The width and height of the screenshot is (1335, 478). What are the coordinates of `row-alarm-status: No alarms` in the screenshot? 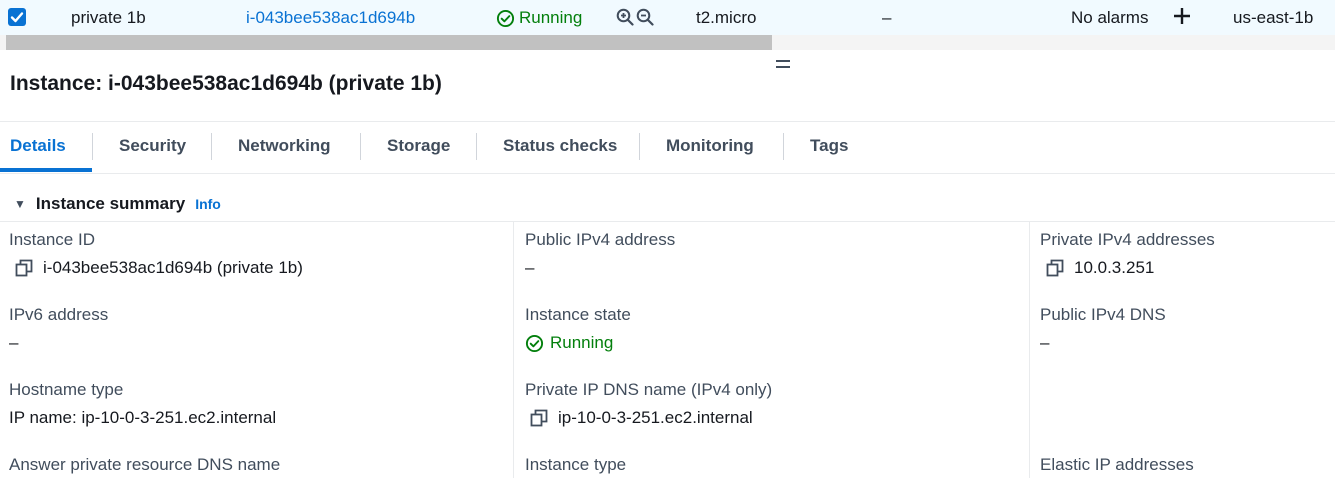 It's located at (1110, 17).